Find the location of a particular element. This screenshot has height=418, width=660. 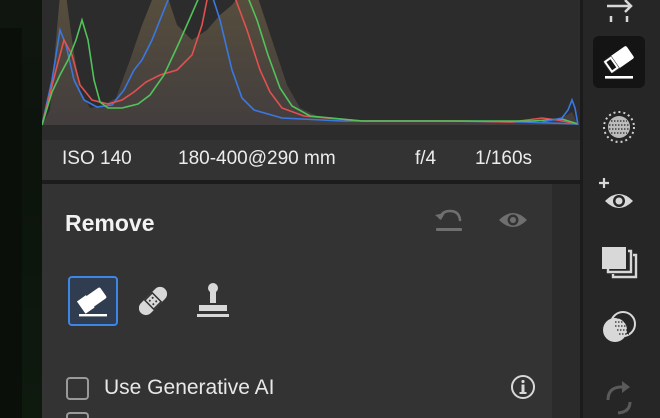

eraser-tool-button is located at coordinates (93, 301).